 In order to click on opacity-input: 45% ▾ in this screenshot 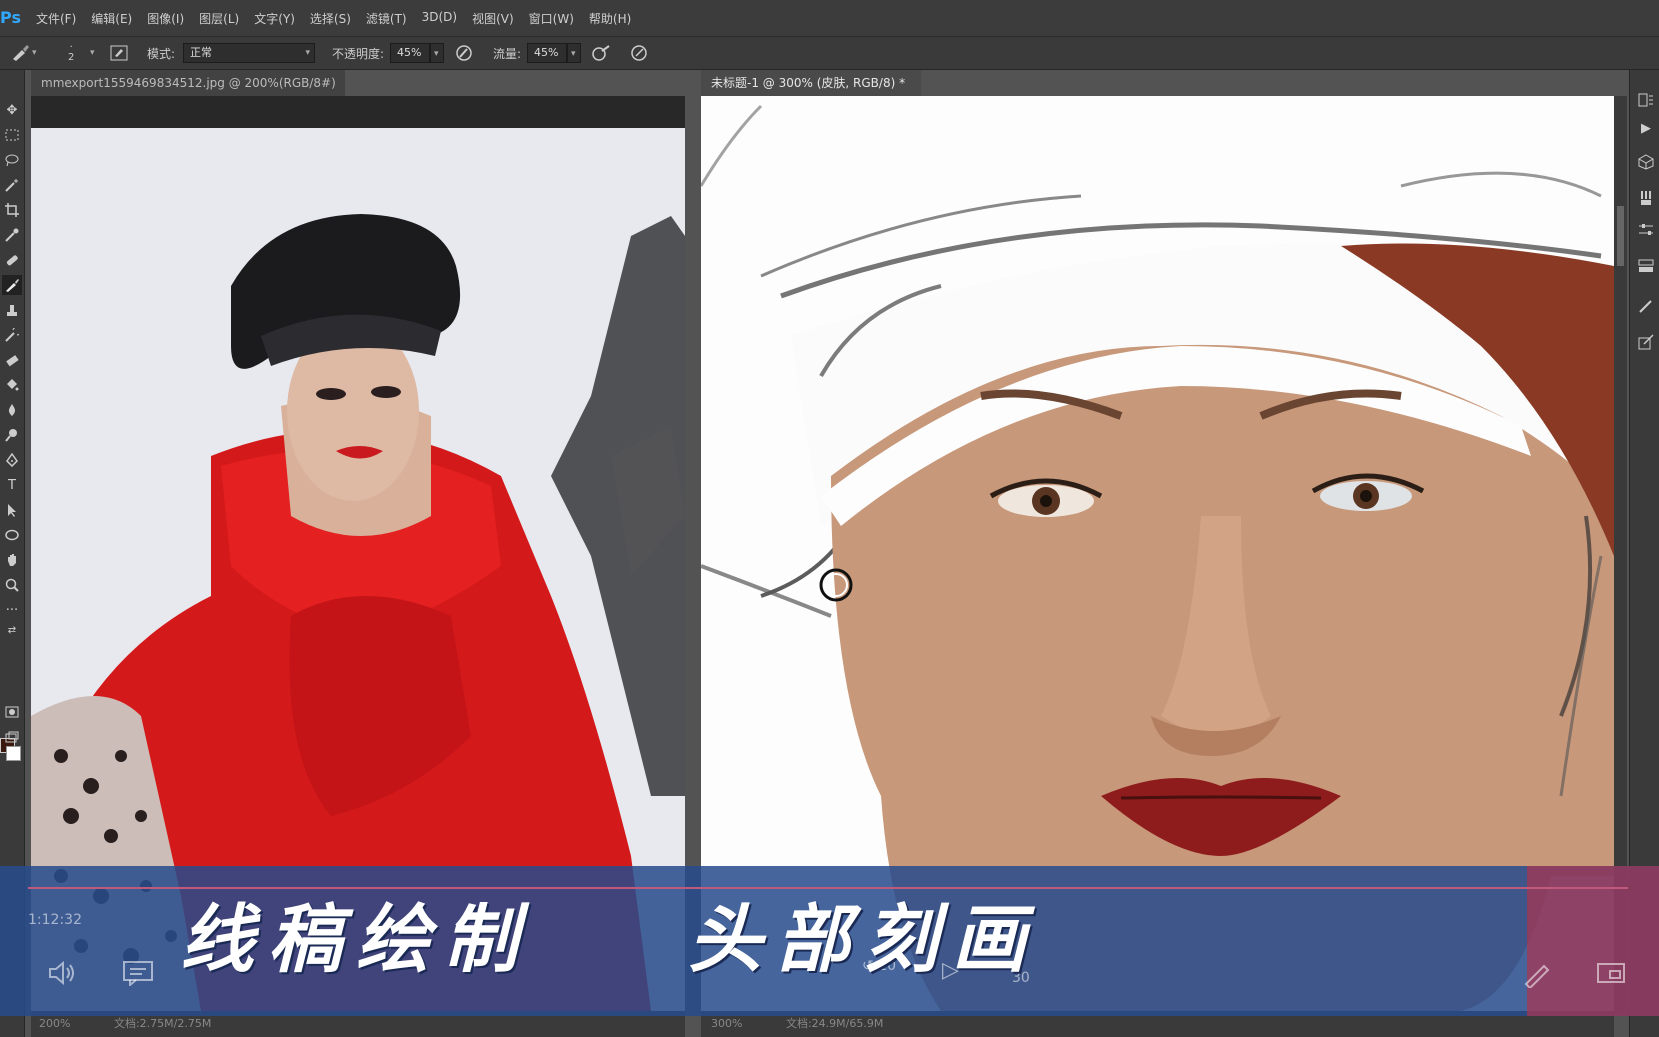, I will do `click(417, 53)`.